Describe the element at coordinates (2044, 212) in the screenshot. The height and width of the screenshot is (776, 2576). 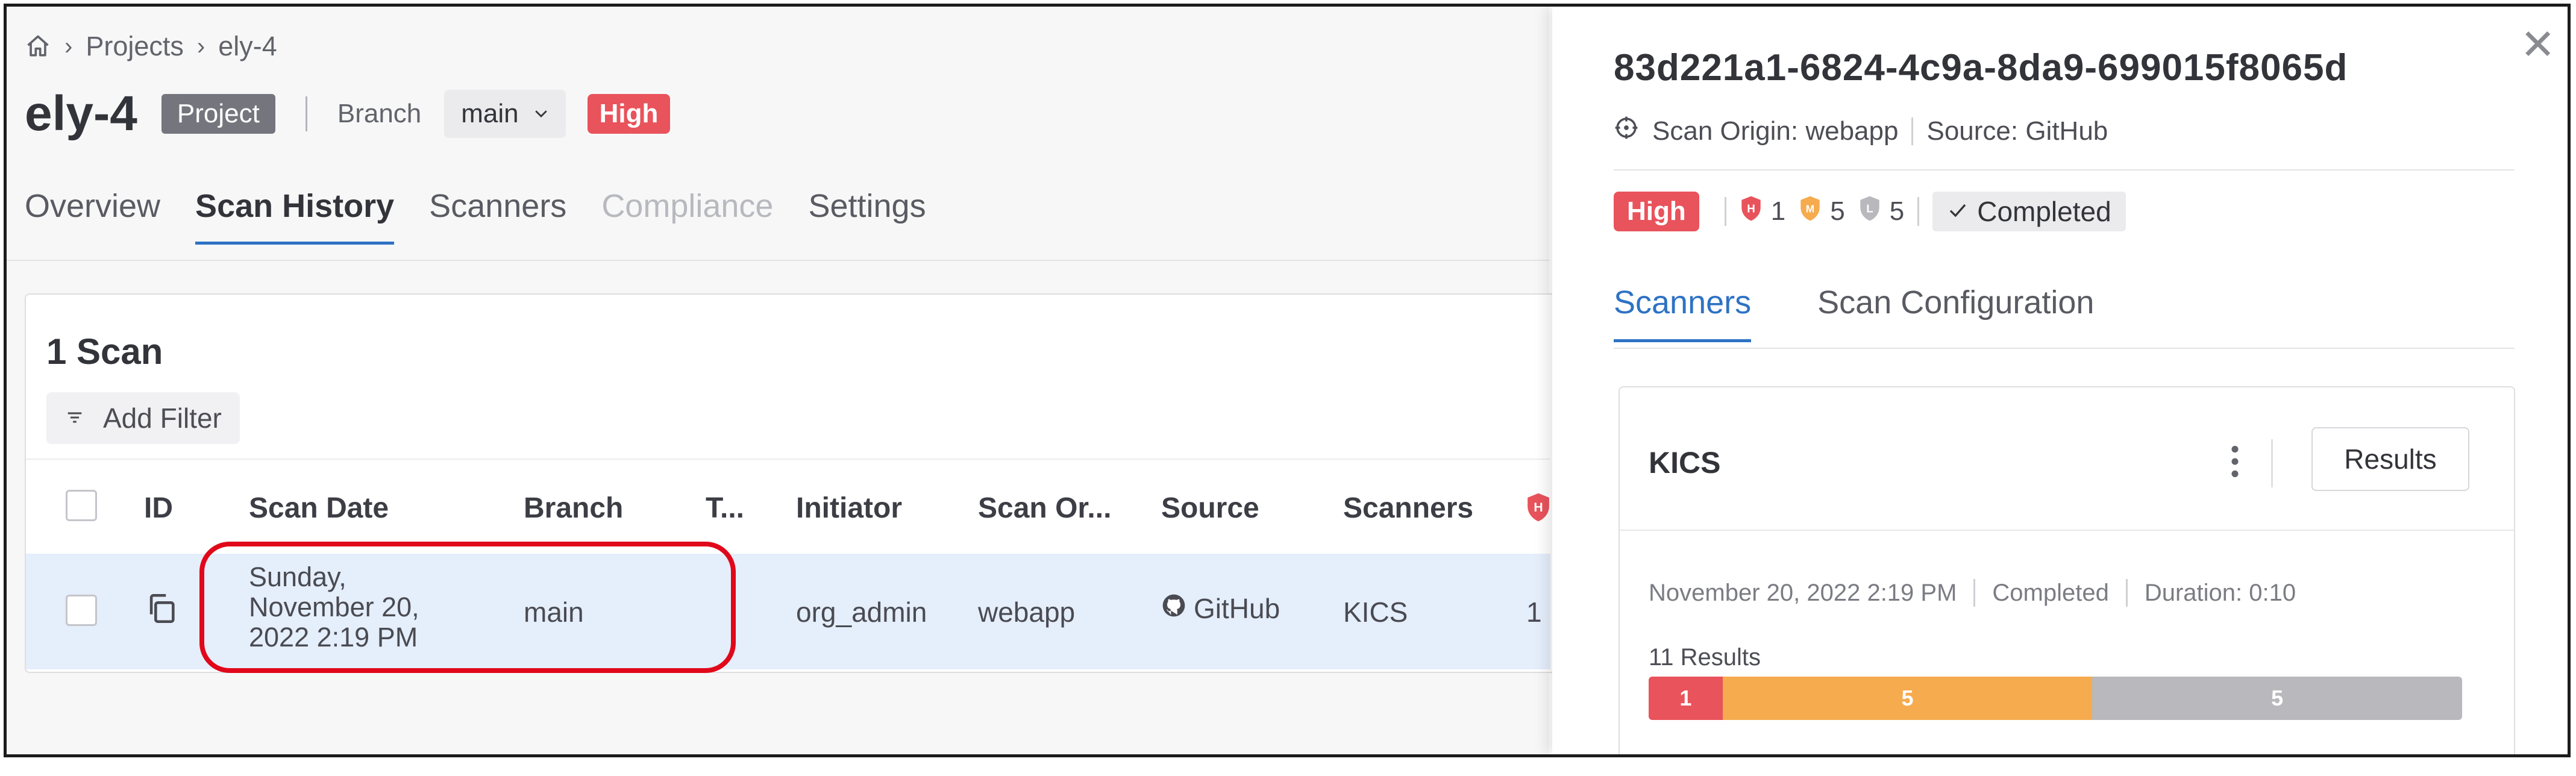
I see `status-text: Completed` at that location.